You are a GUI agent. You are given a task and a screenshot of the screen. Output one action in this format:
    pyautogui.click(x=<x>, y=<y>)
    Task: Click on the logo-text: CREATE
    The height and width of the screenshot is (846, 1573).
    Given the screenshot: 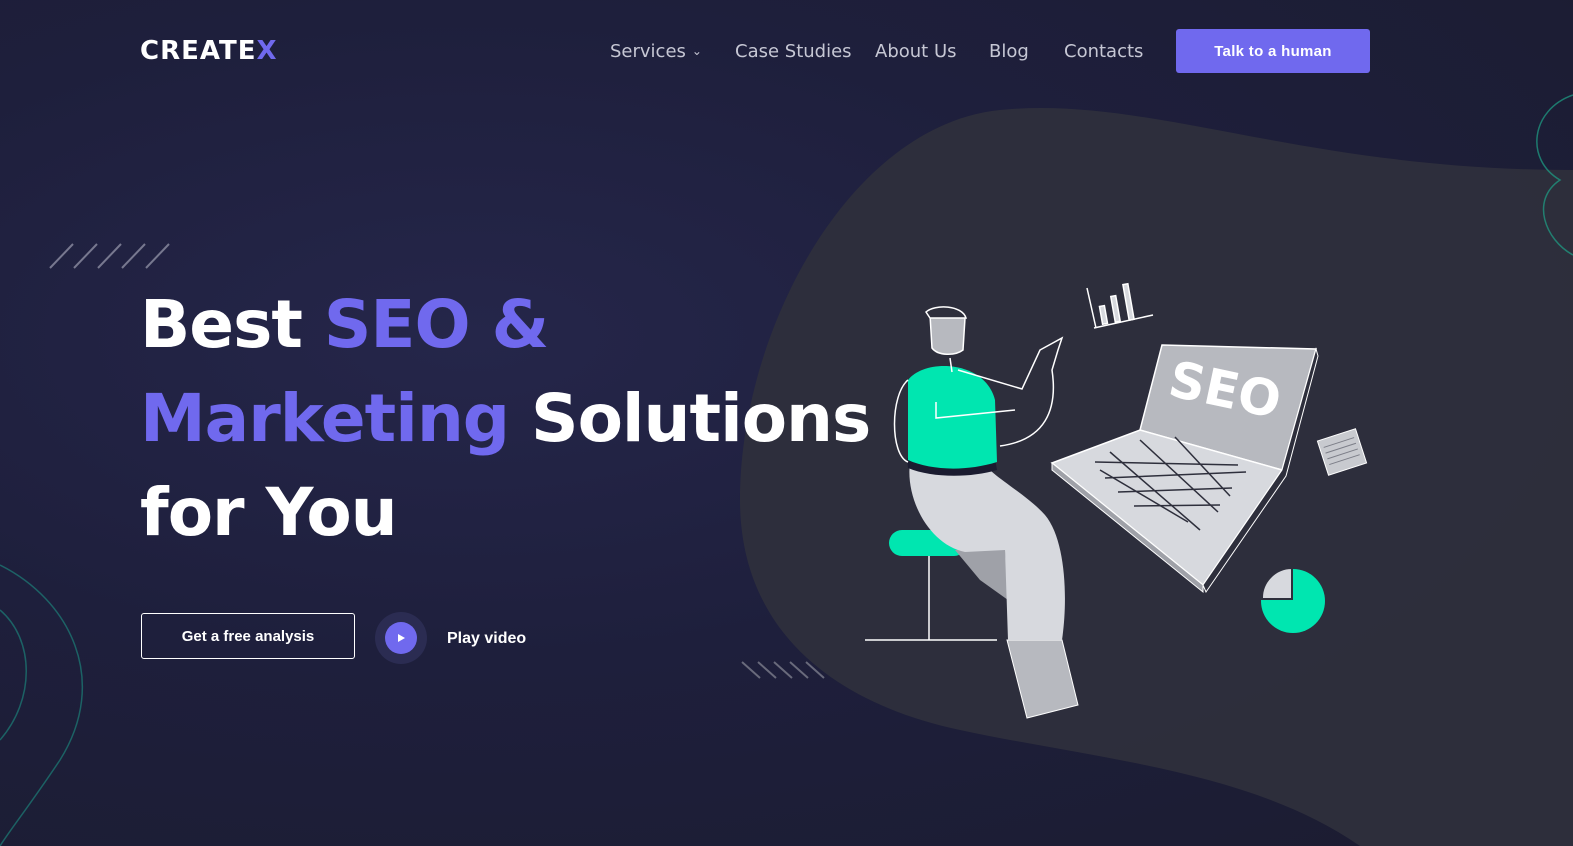 What is the action you would take?
    pyautogui.click(x=198, y=51)
    